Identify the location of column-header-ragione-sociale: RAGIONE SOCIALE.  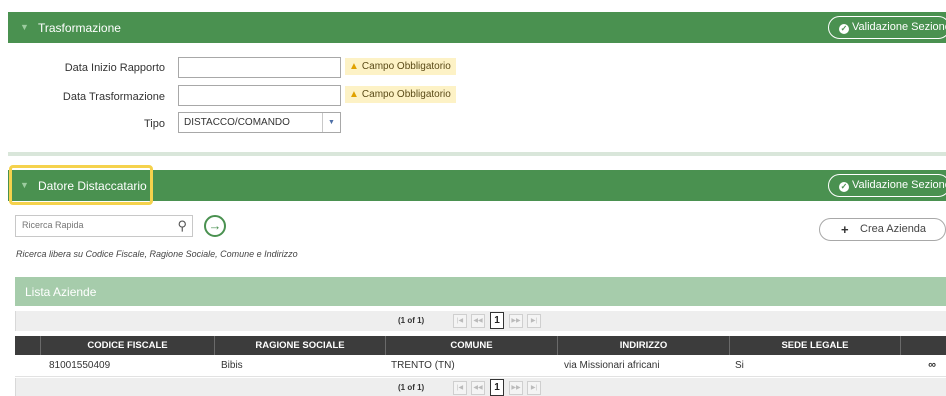
(299, 345).